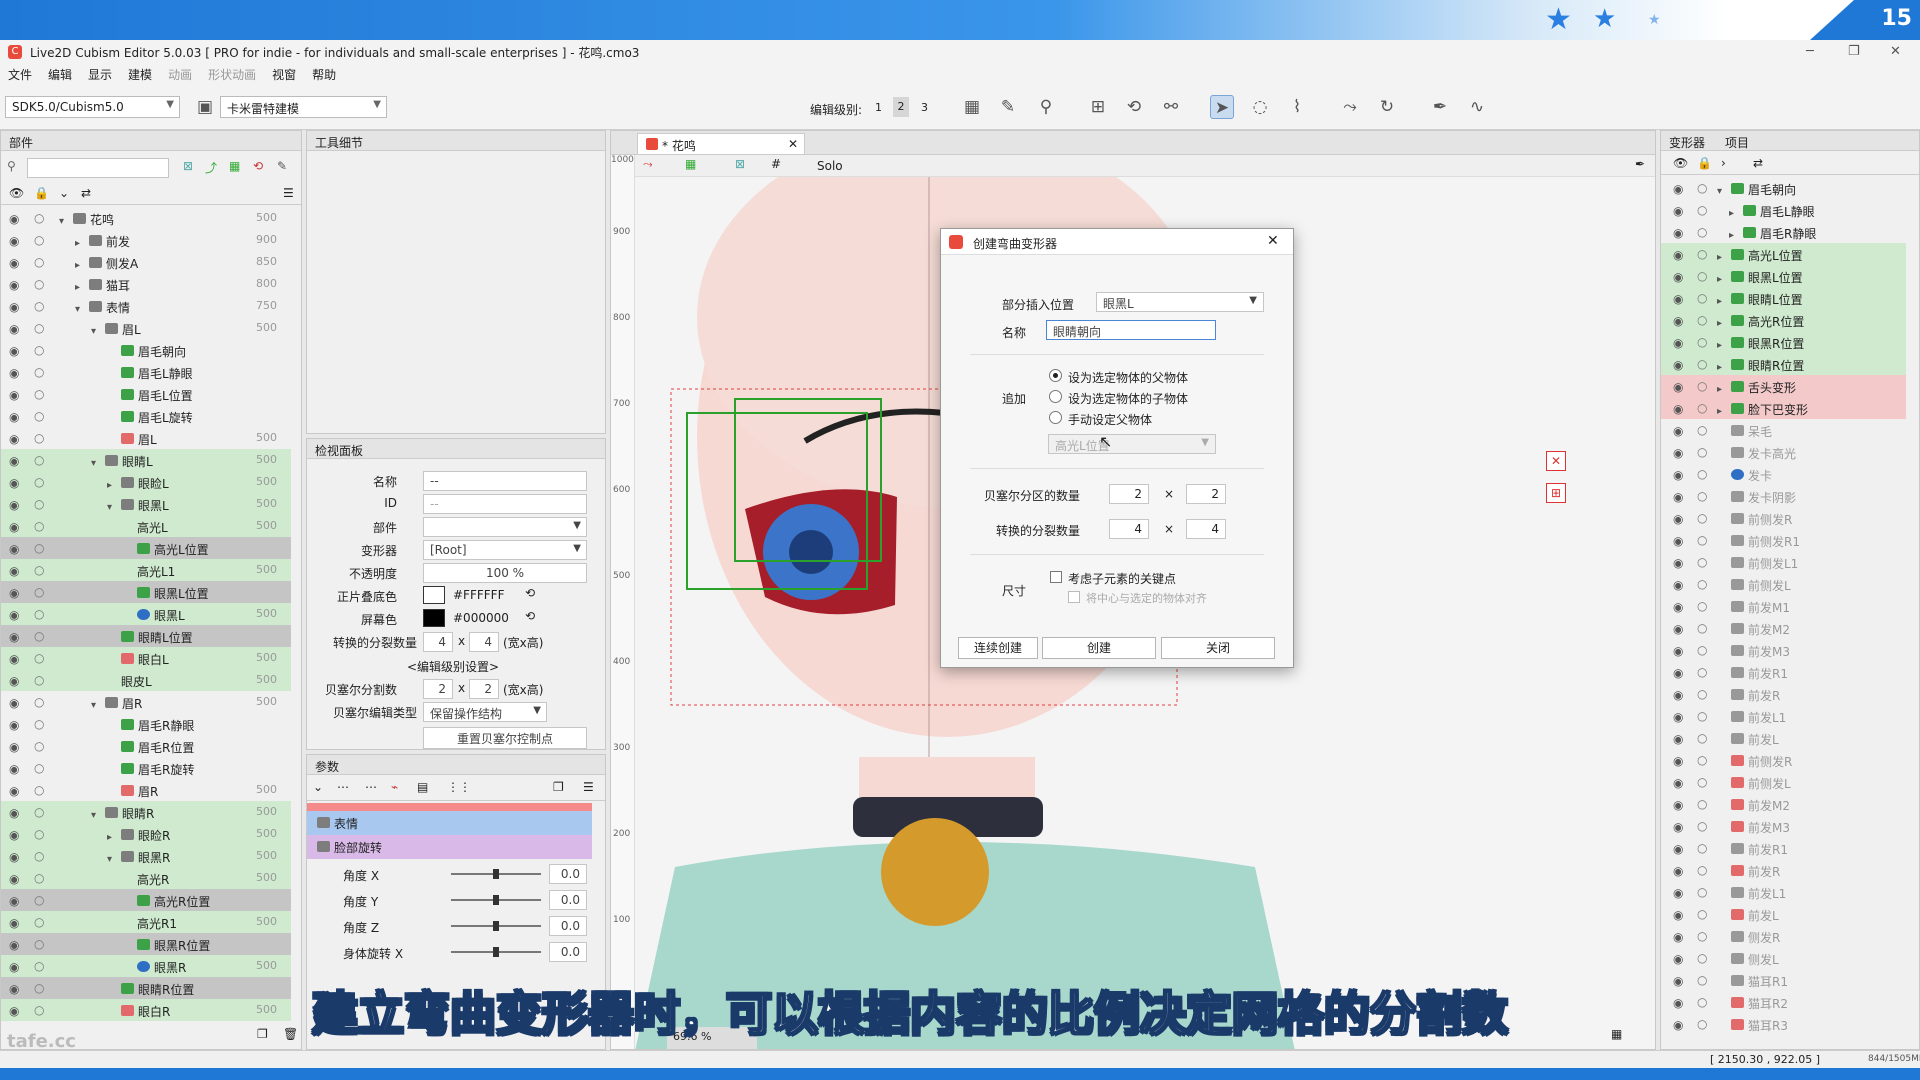  I want to click on radio-set-parent, so click(1055, 375).